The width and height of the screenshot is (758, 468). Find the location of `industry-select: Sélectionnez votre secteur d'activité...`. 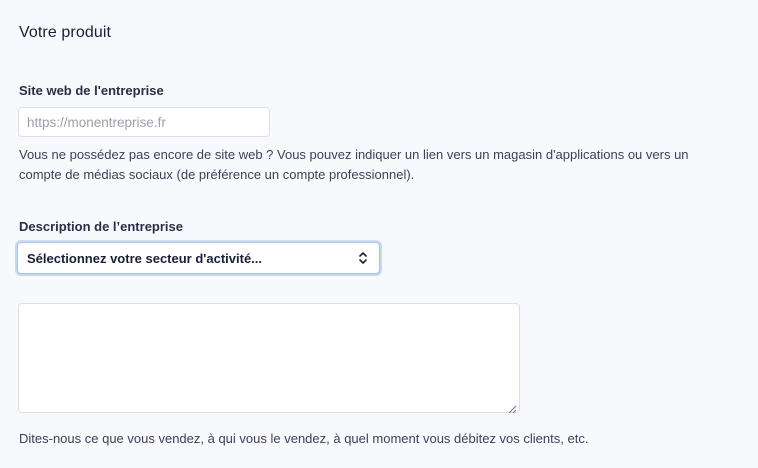

industry-select: Sélectionnez votre secteur d'activité... is located at coordinates (198, 258).